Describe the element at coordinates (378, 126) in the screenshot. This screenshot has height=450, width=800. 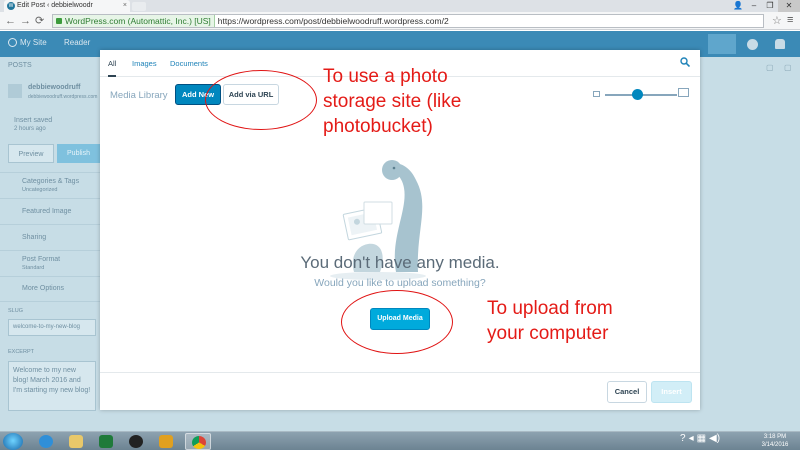
I see `annotation-line: photobucket)` at that location.